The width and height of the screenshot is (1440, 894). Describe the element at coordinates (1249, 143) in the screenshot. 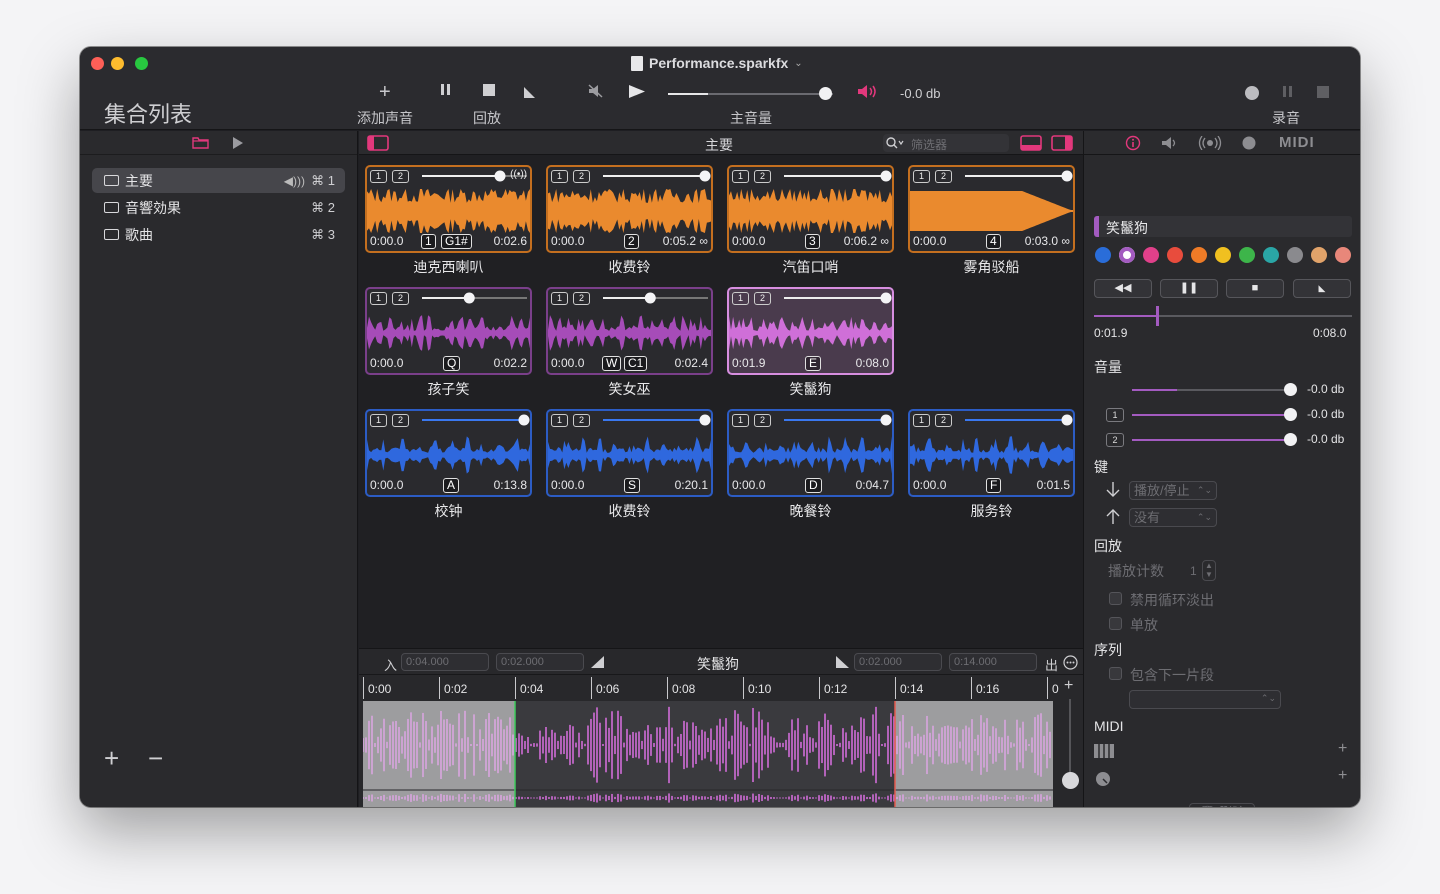

I see `record-icon` at that location.